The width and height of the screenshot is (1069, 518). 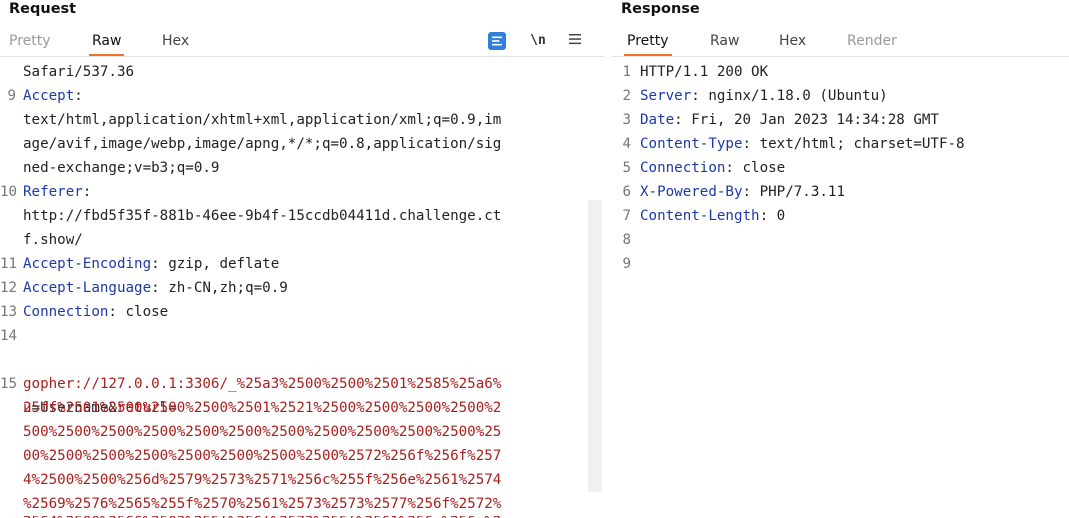 What do you see at coordinates (87, 264) in the screenshot?
I see `header-name: Accept-Encoding` at bounding box center [87, 264].